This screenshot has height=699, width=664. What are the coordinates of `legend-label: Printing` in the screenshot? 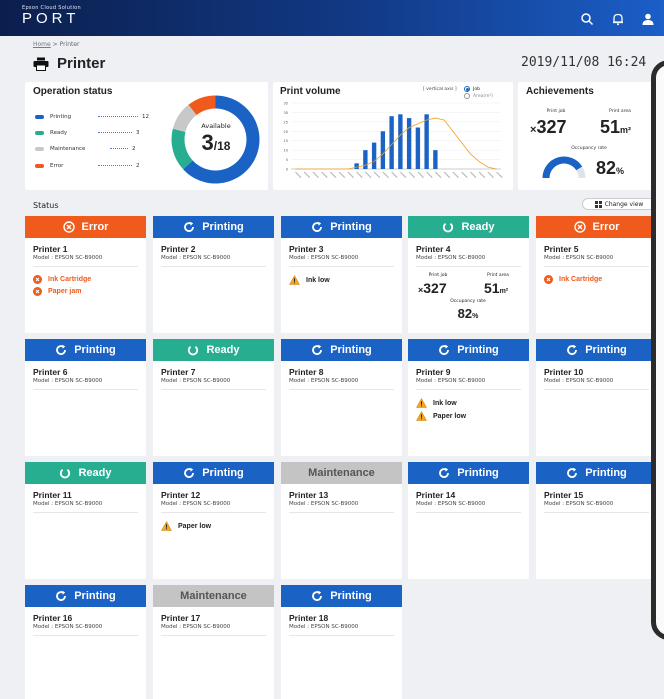 It's located at (61, 117).